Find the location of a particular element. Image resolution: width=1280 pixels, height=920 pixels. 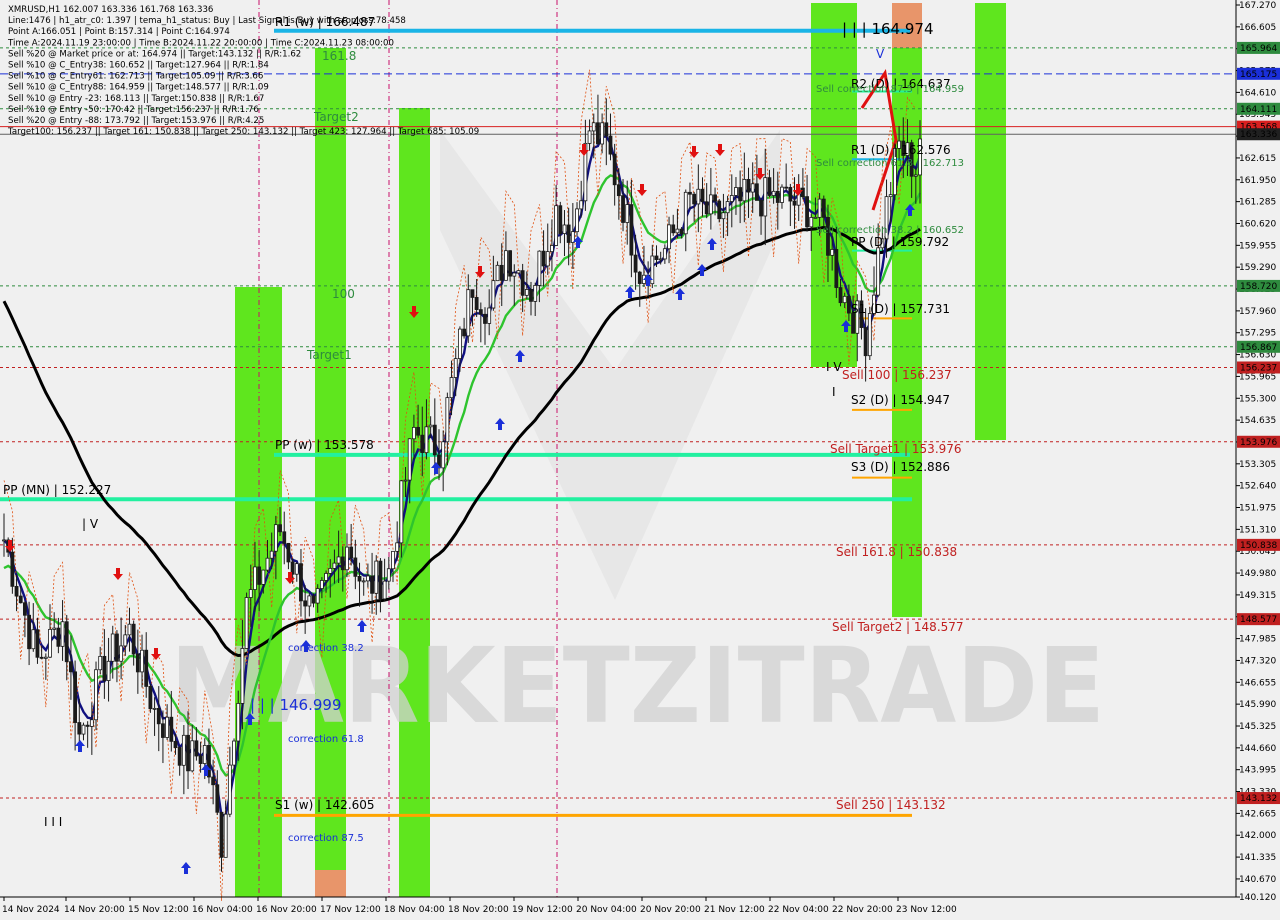

x-tick-label: 18 Nov 04:00 is located at coordinates (414, 910).